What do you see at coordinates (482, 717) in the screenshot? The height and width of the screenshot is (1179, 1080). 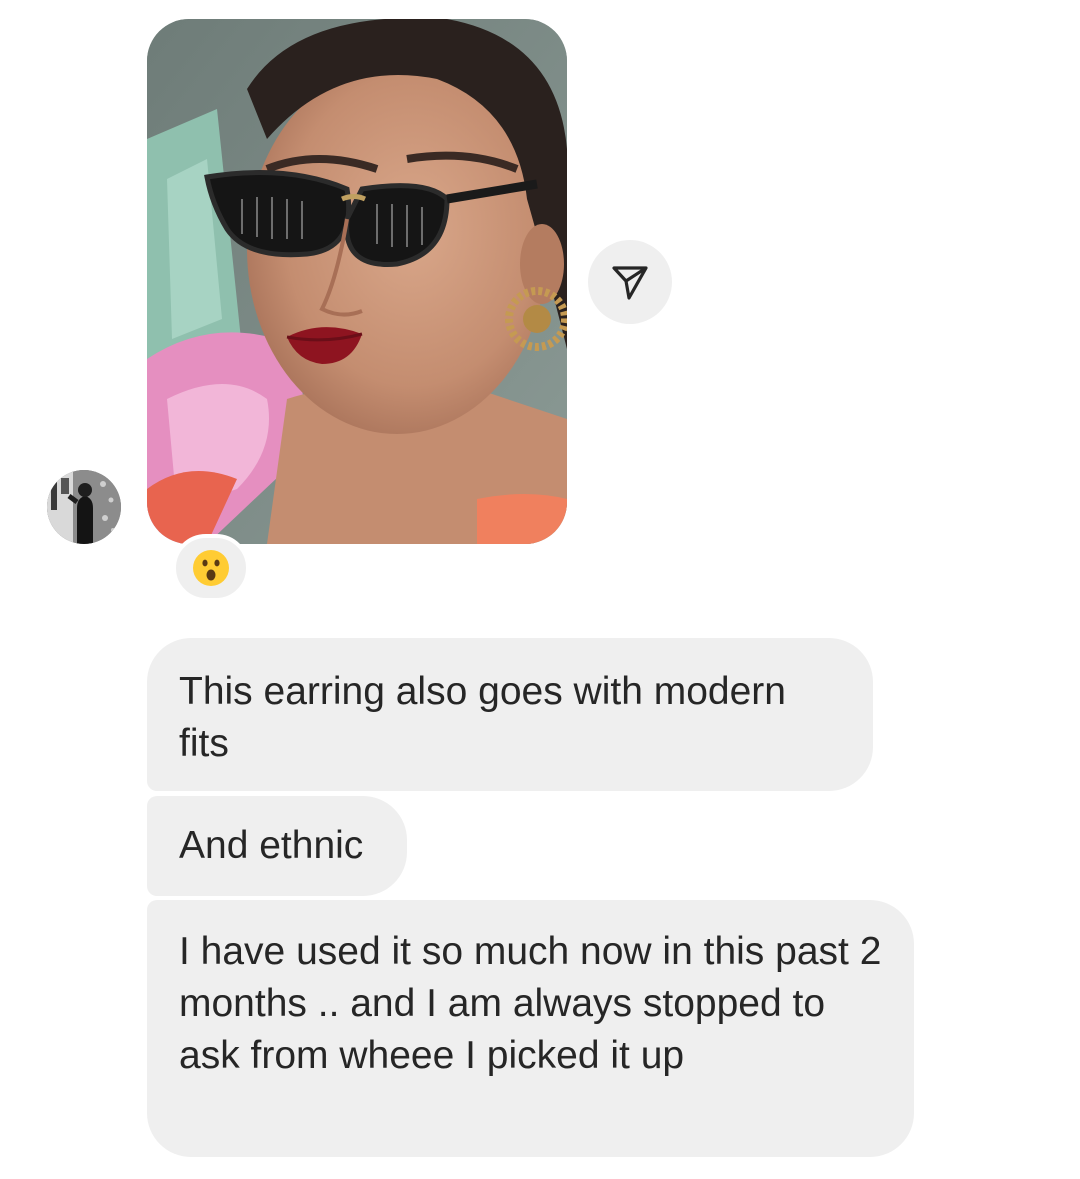 I see `message-text: This earring also goes with modern fits` at bounding box center [482, 717].